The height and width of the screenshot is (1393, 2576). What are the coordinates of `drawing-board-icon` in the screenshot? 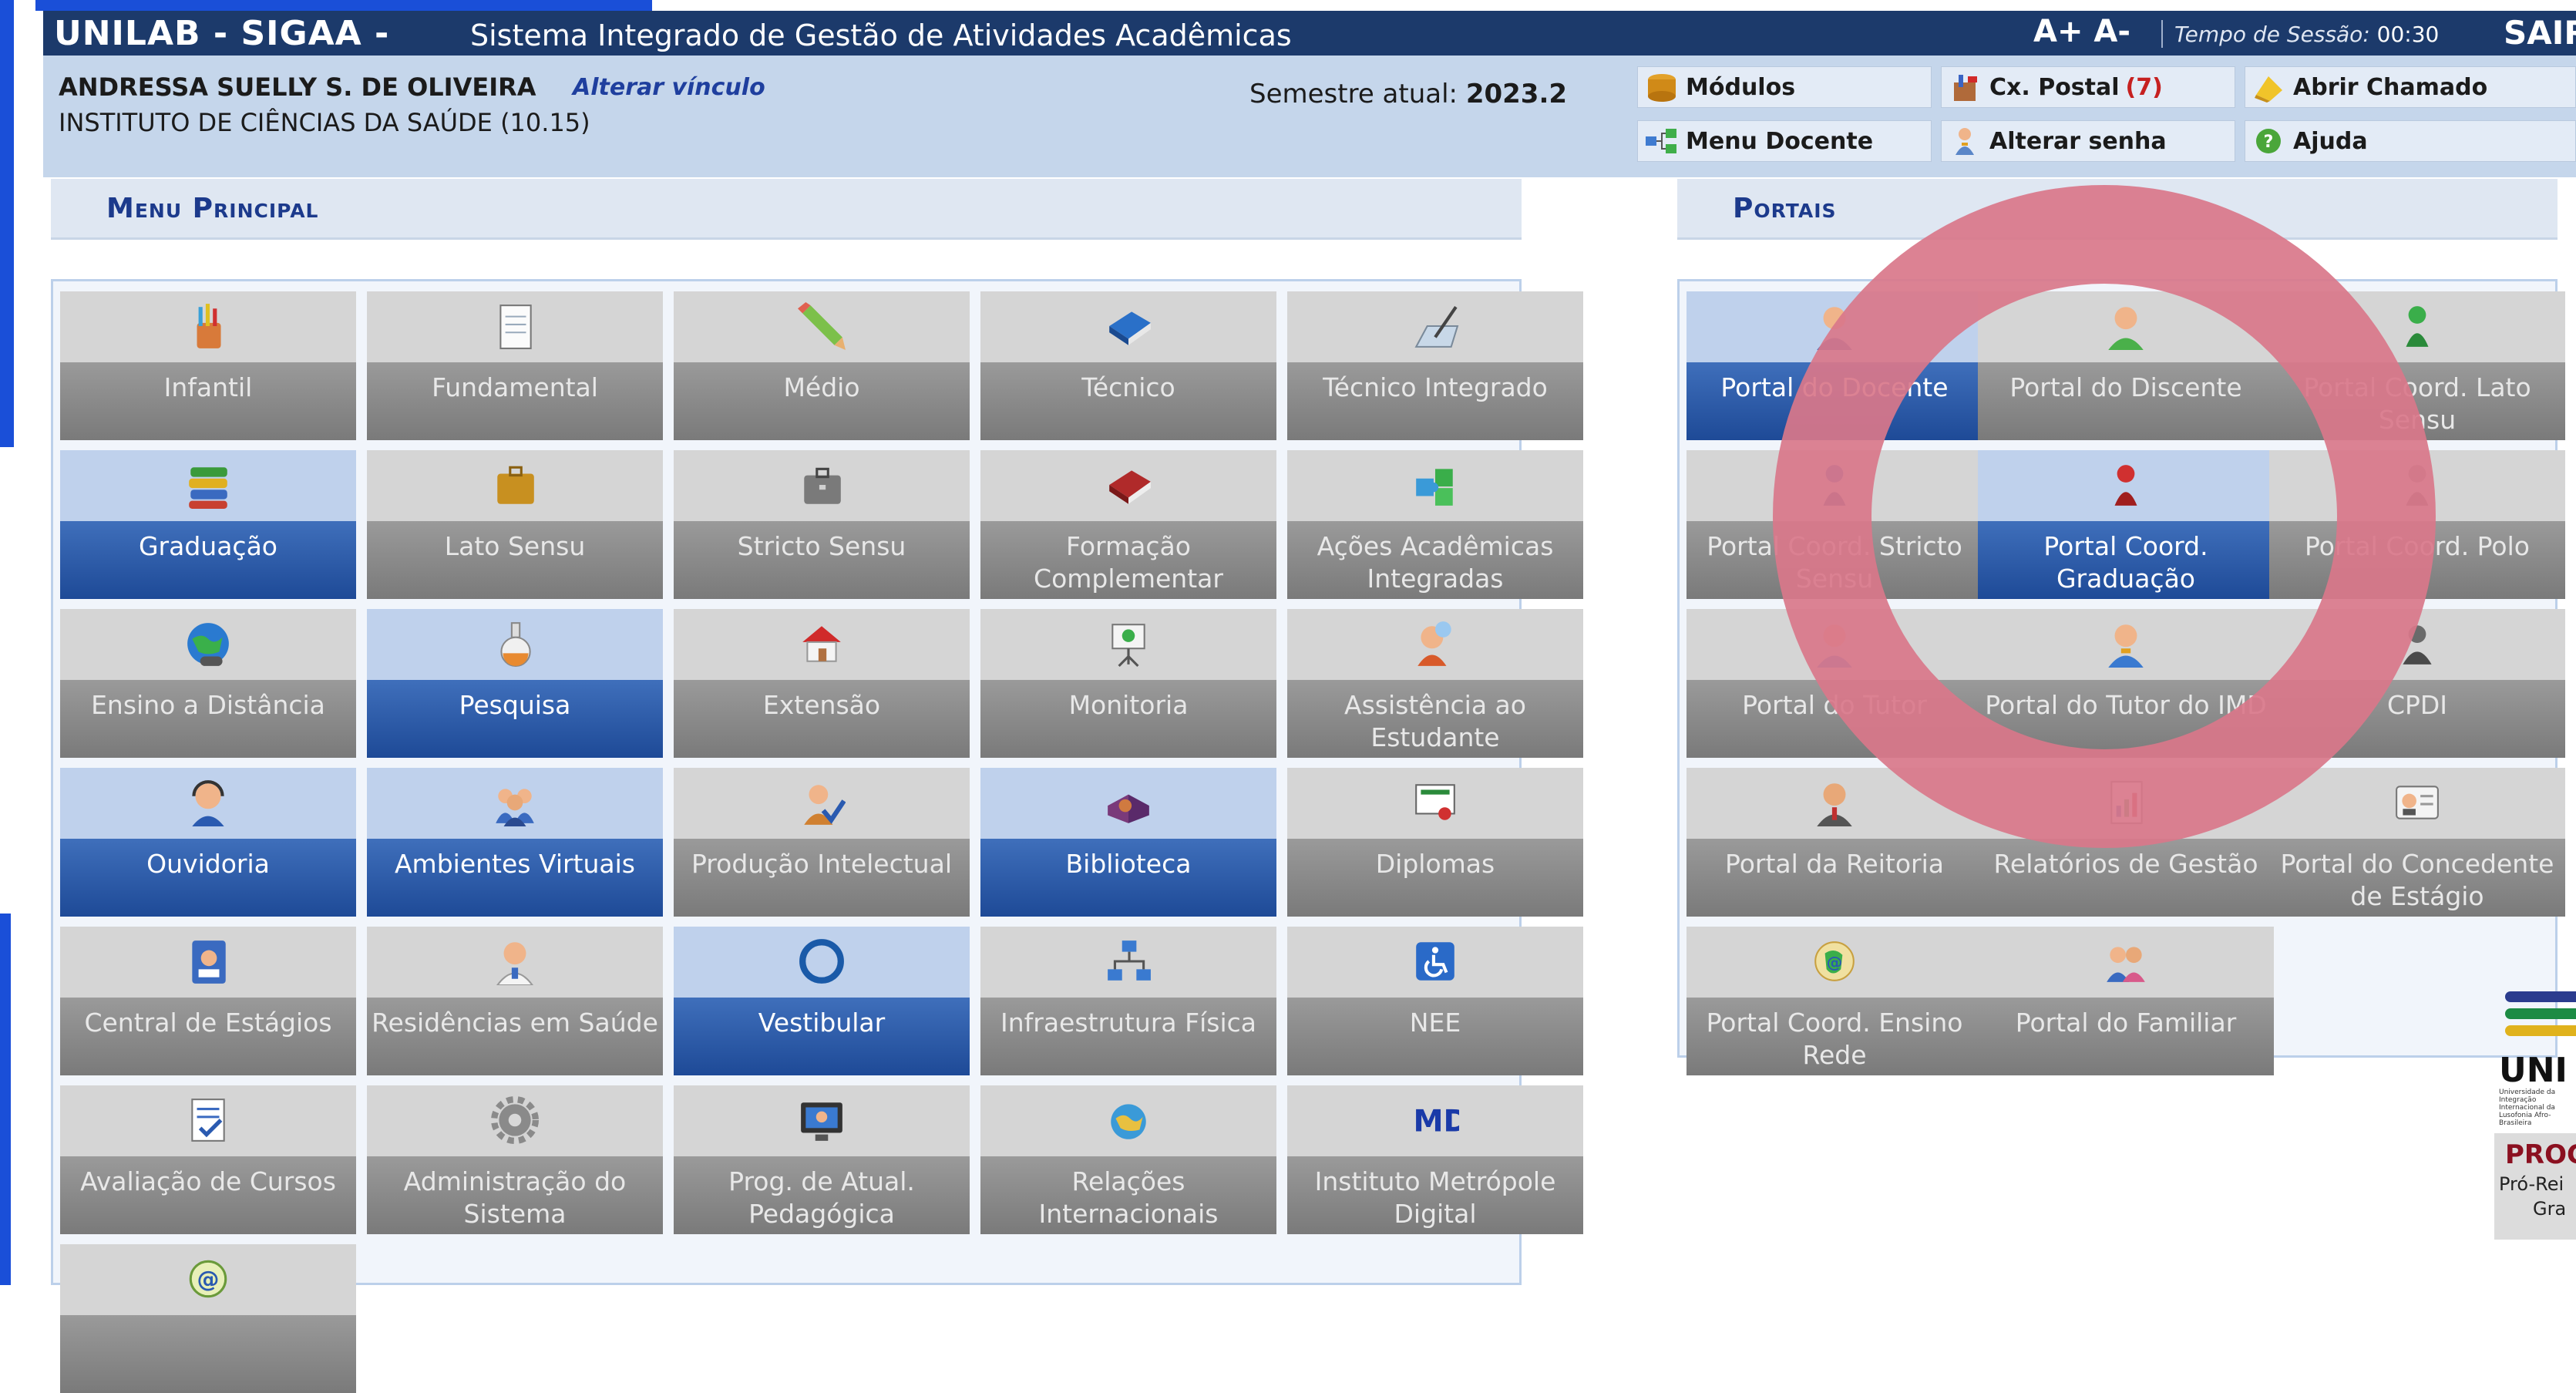 It's located at (1435, 326).